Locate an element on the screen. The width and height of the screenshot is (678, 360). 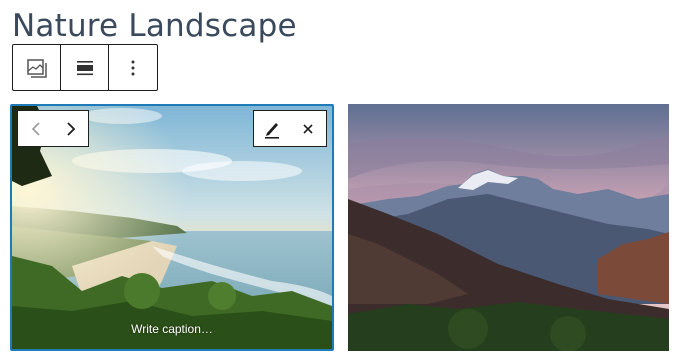
more-options-icon is located at coordinates (133, 67).